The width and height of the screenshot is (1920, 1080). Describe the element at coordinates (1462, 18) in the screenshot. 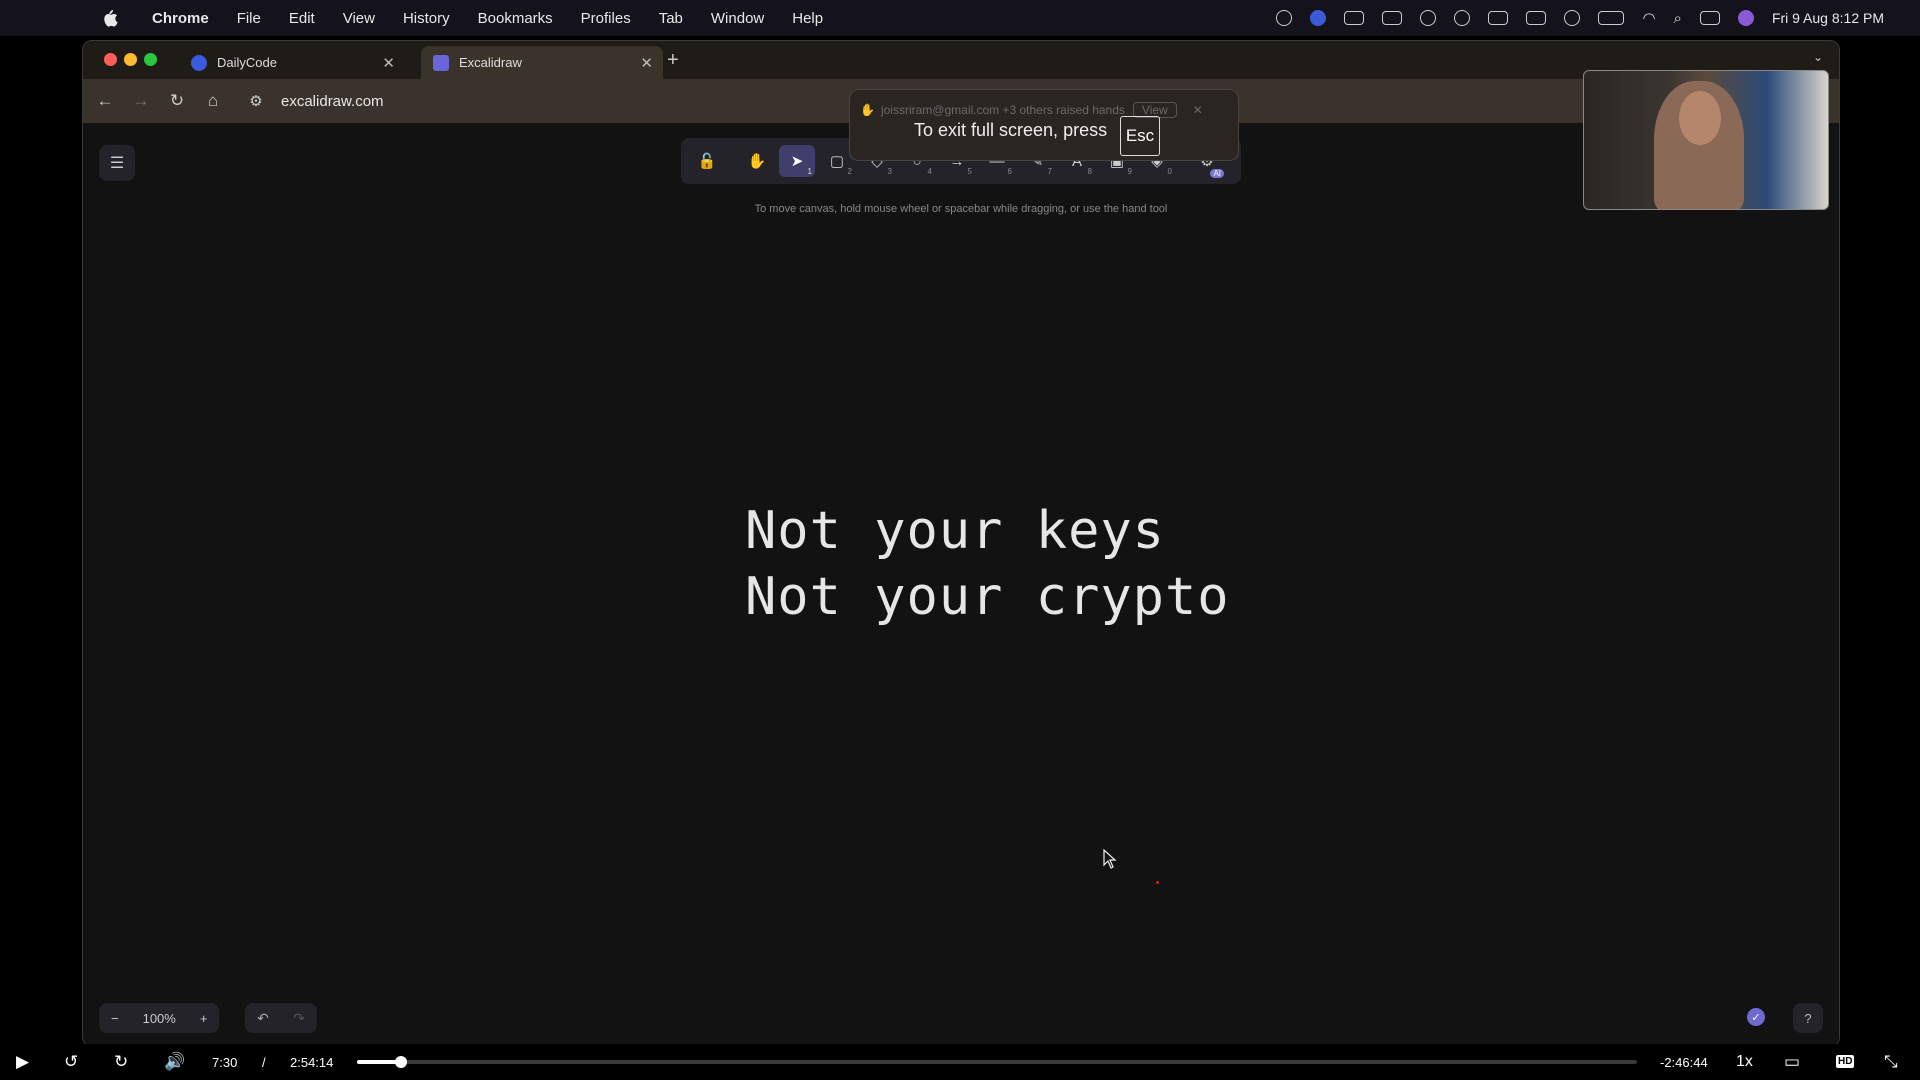

I see `globe-status-icon` at that location.